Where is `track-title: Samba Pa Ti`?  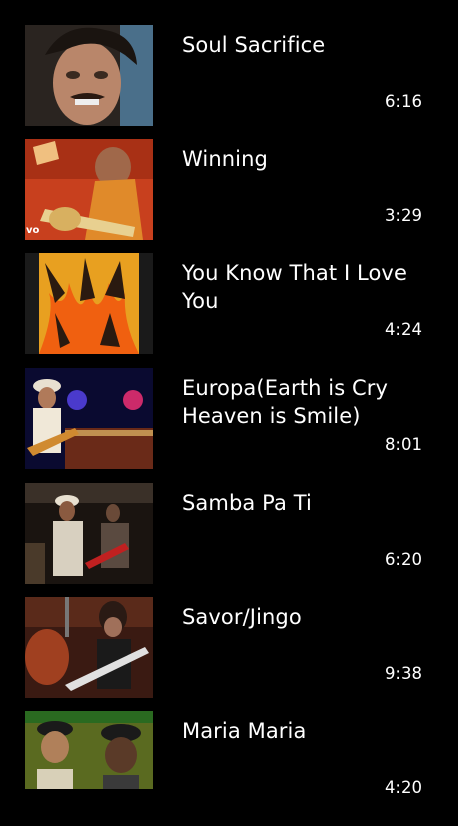
track-title: Samba Pa Ti is located at coordinates (247, 503).